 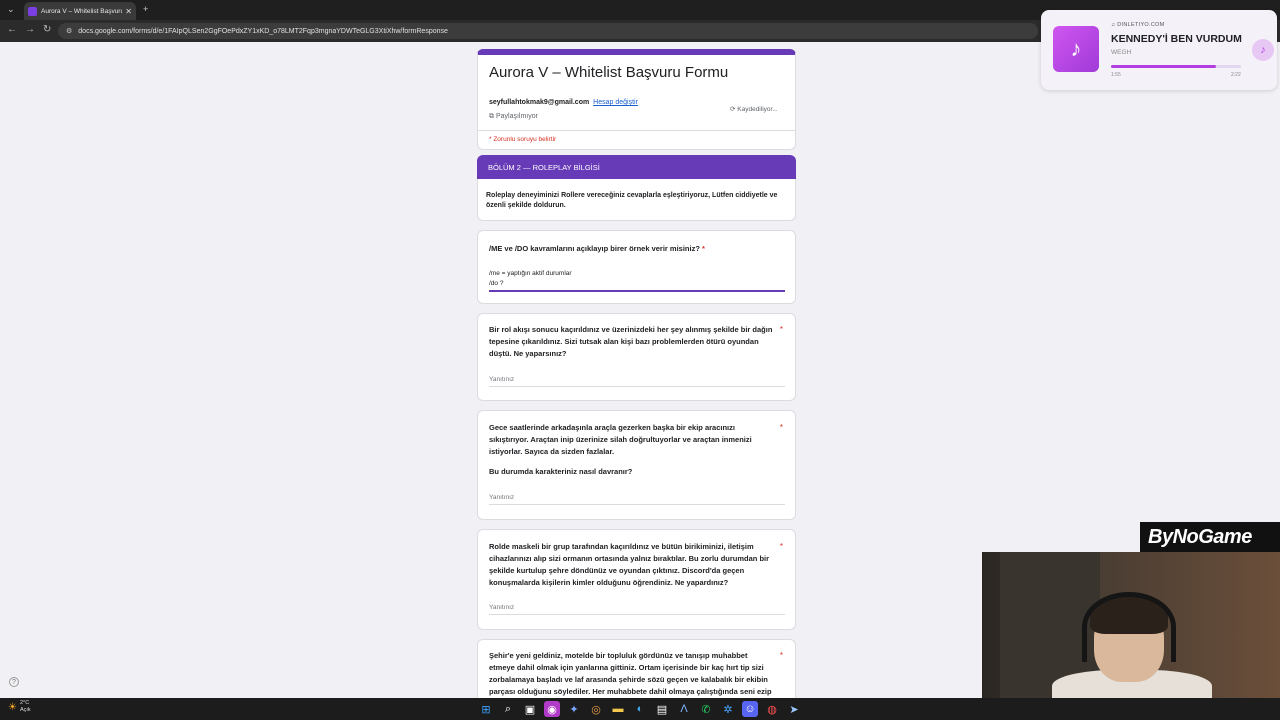 What do you see at coordinates (530, 274) in the screenshot?
I see `answer-line-1: /me = yaptığın aktif durumlar` at bounding box center [530, 274].